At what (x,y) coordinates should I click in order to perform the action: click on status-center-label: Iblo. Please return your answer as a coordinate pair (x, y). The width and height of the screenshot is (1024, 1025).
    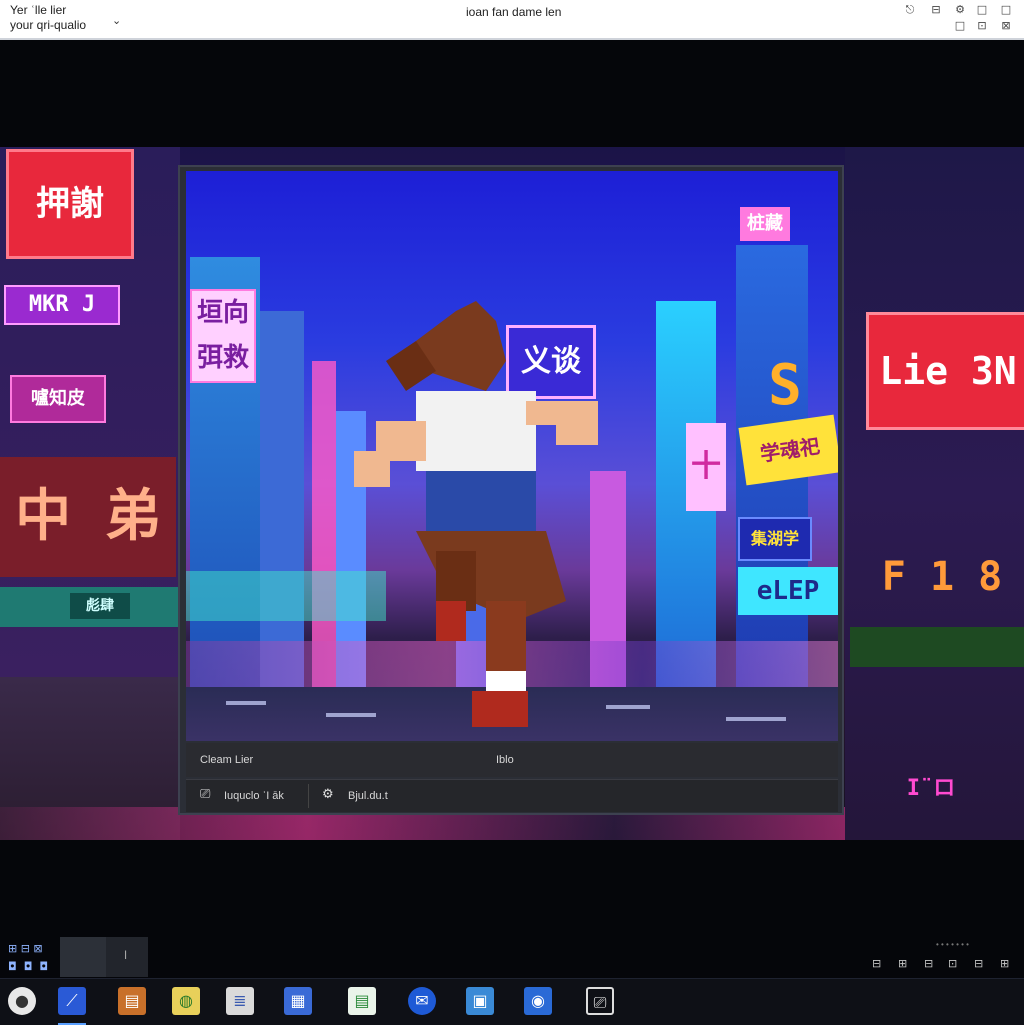
    Looking at the image, I should click on (505, 760).